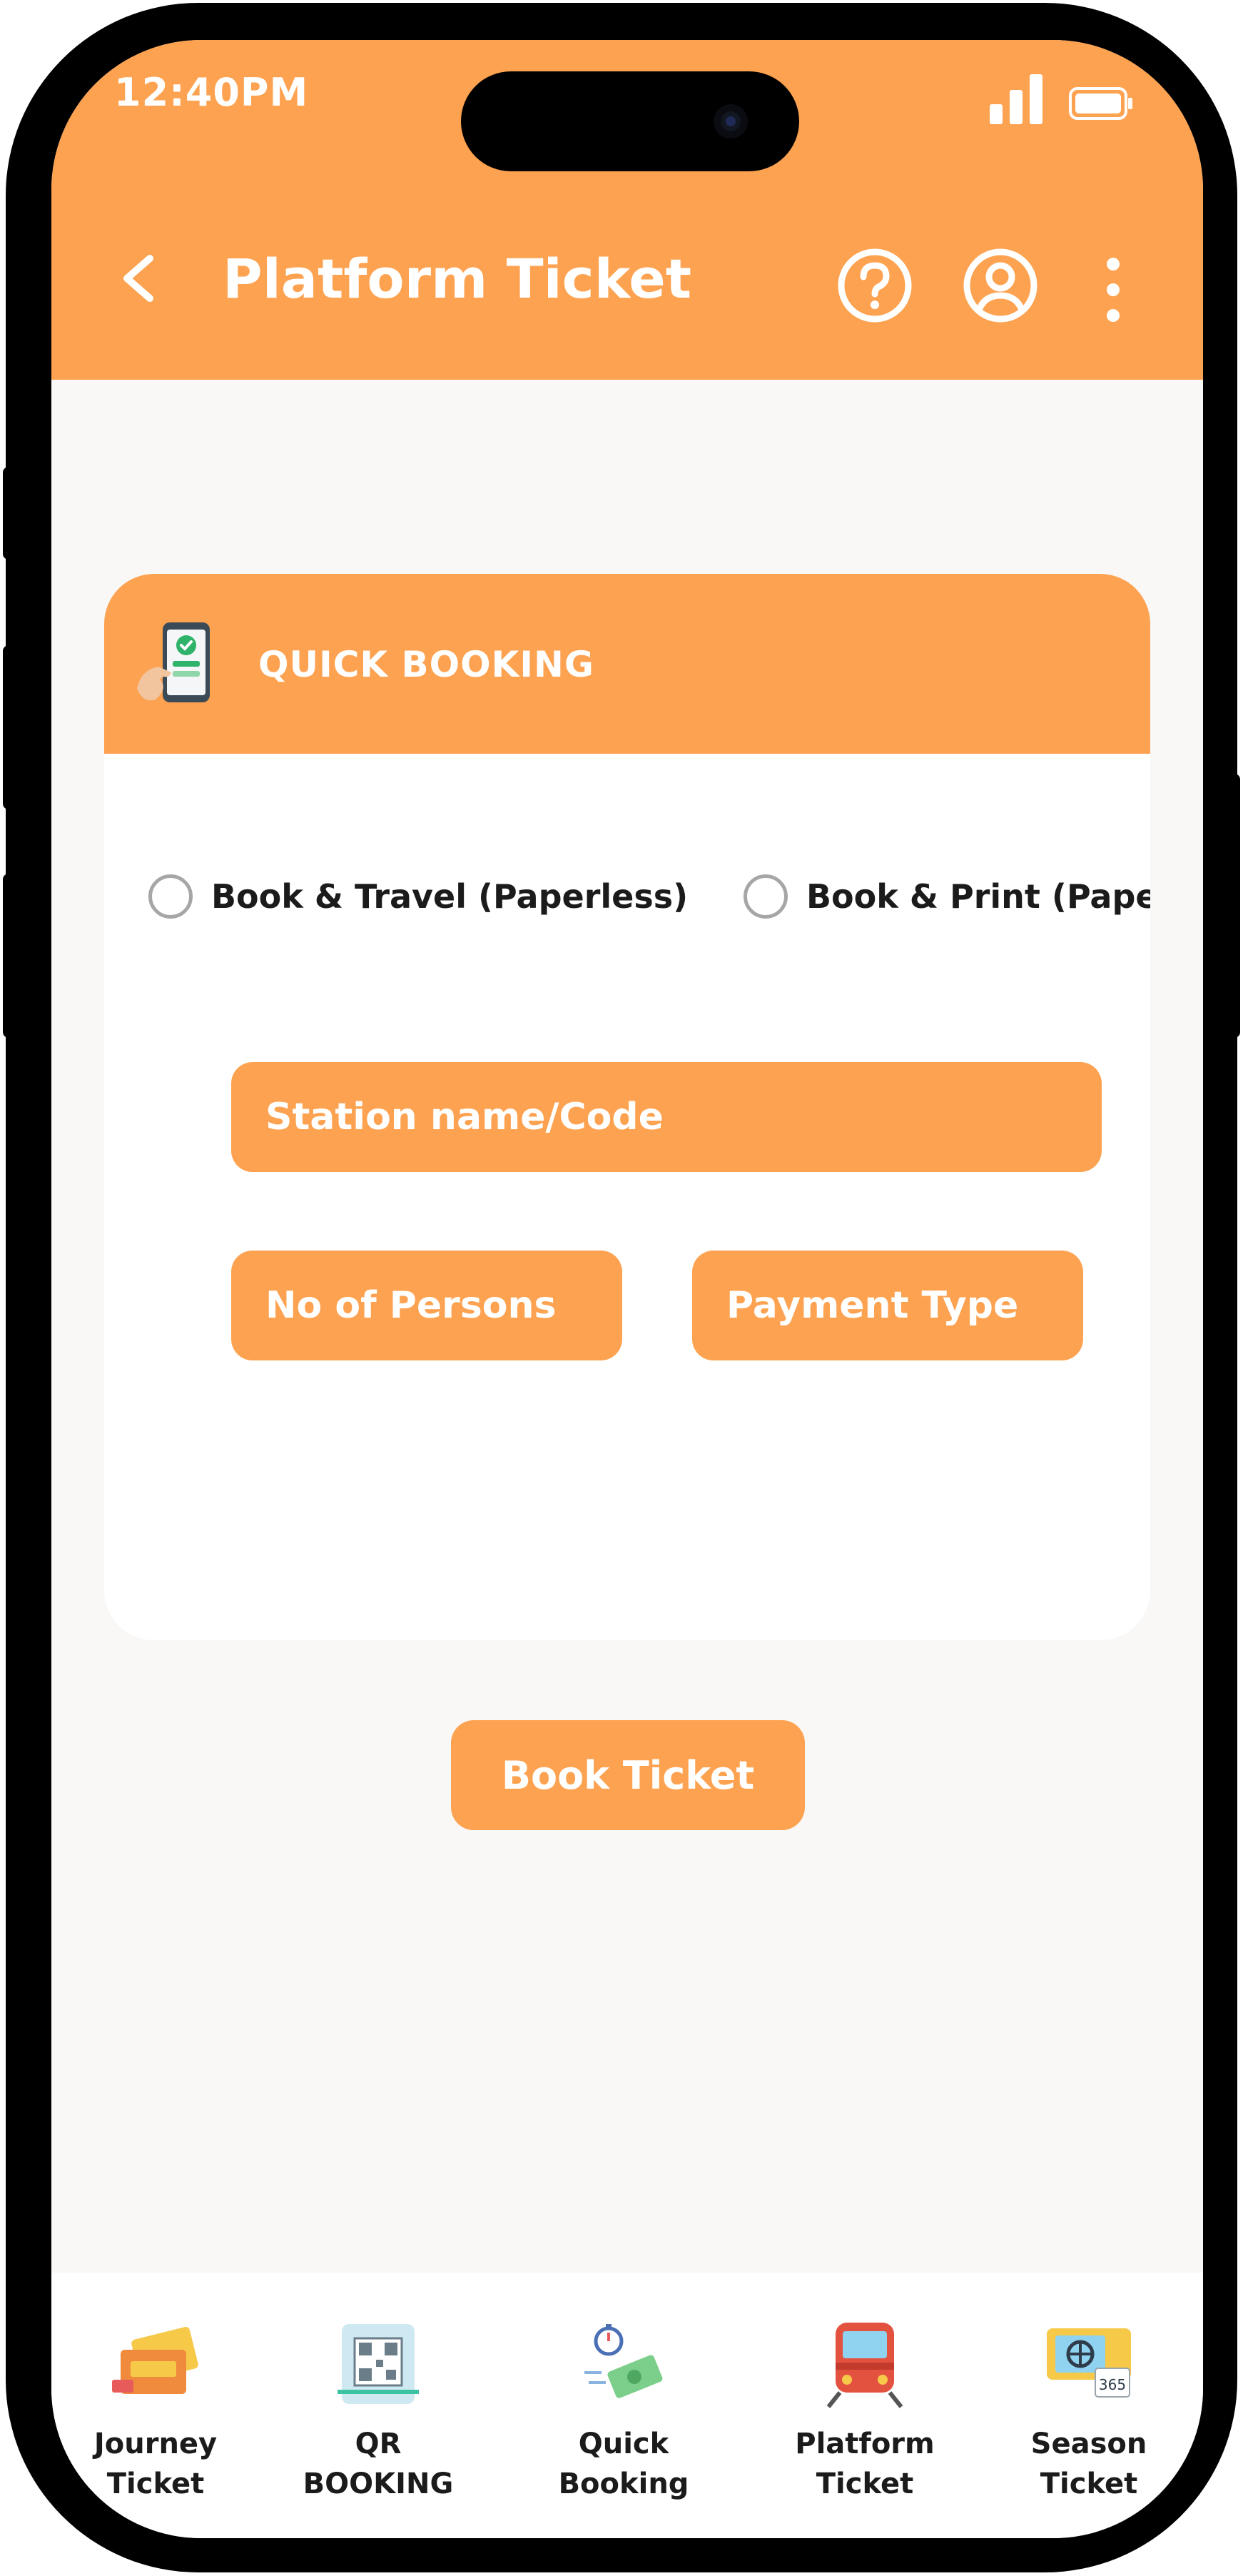  What do you see at coordinates (731, 121) in the screenshot?
I see `camera-icon` at bounding box center [731, 121].